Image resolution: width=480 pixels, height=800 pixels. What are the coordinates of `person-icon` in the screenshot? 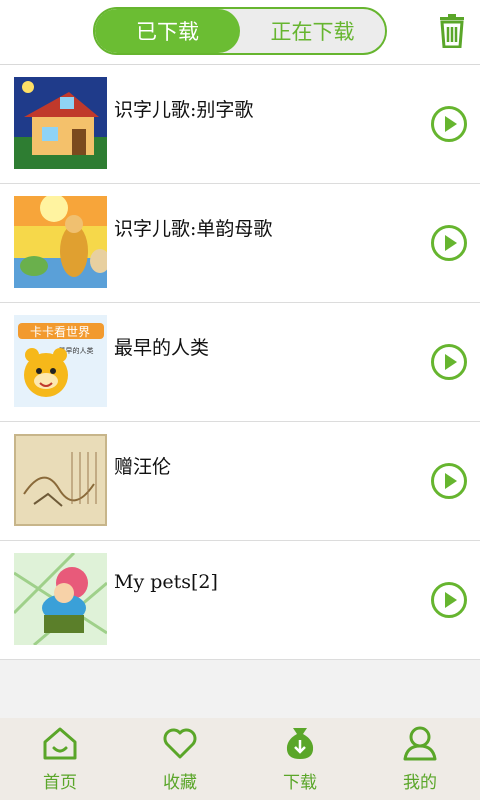 It's located at (420, 743).